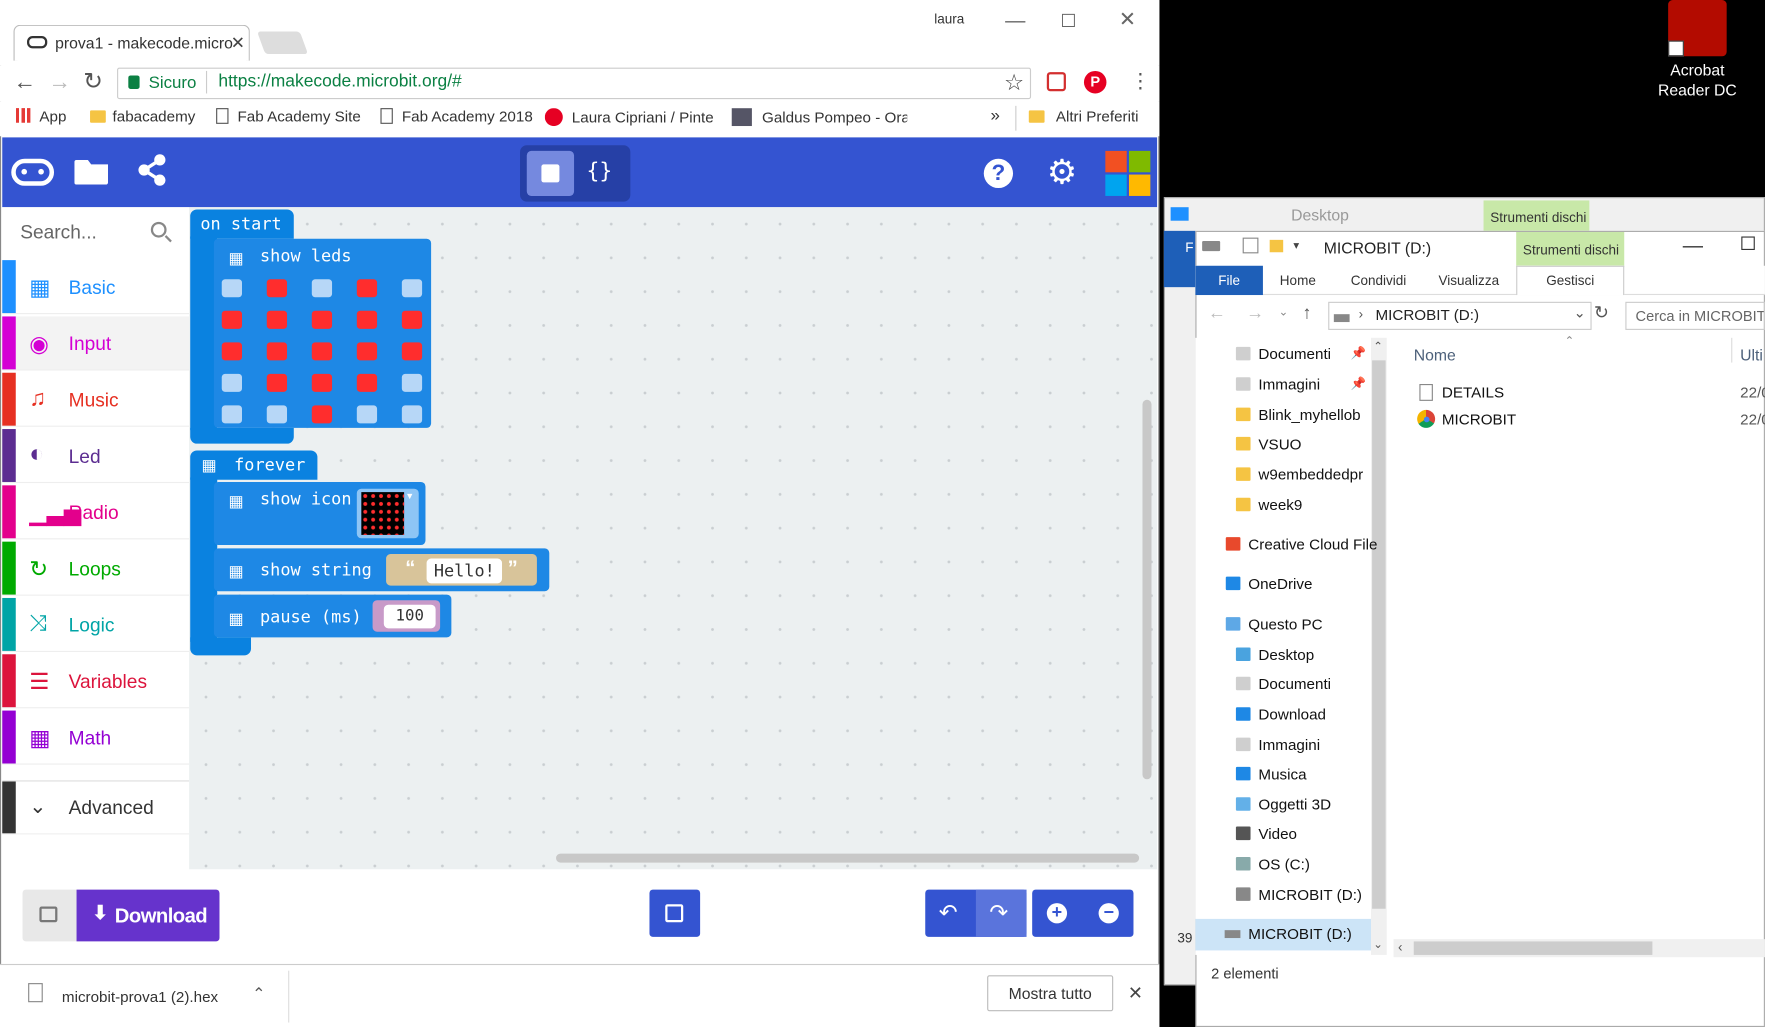  Describe the element at coordinates (1276, 246) in the screenshot. I see `new-folder-icon` at that location.